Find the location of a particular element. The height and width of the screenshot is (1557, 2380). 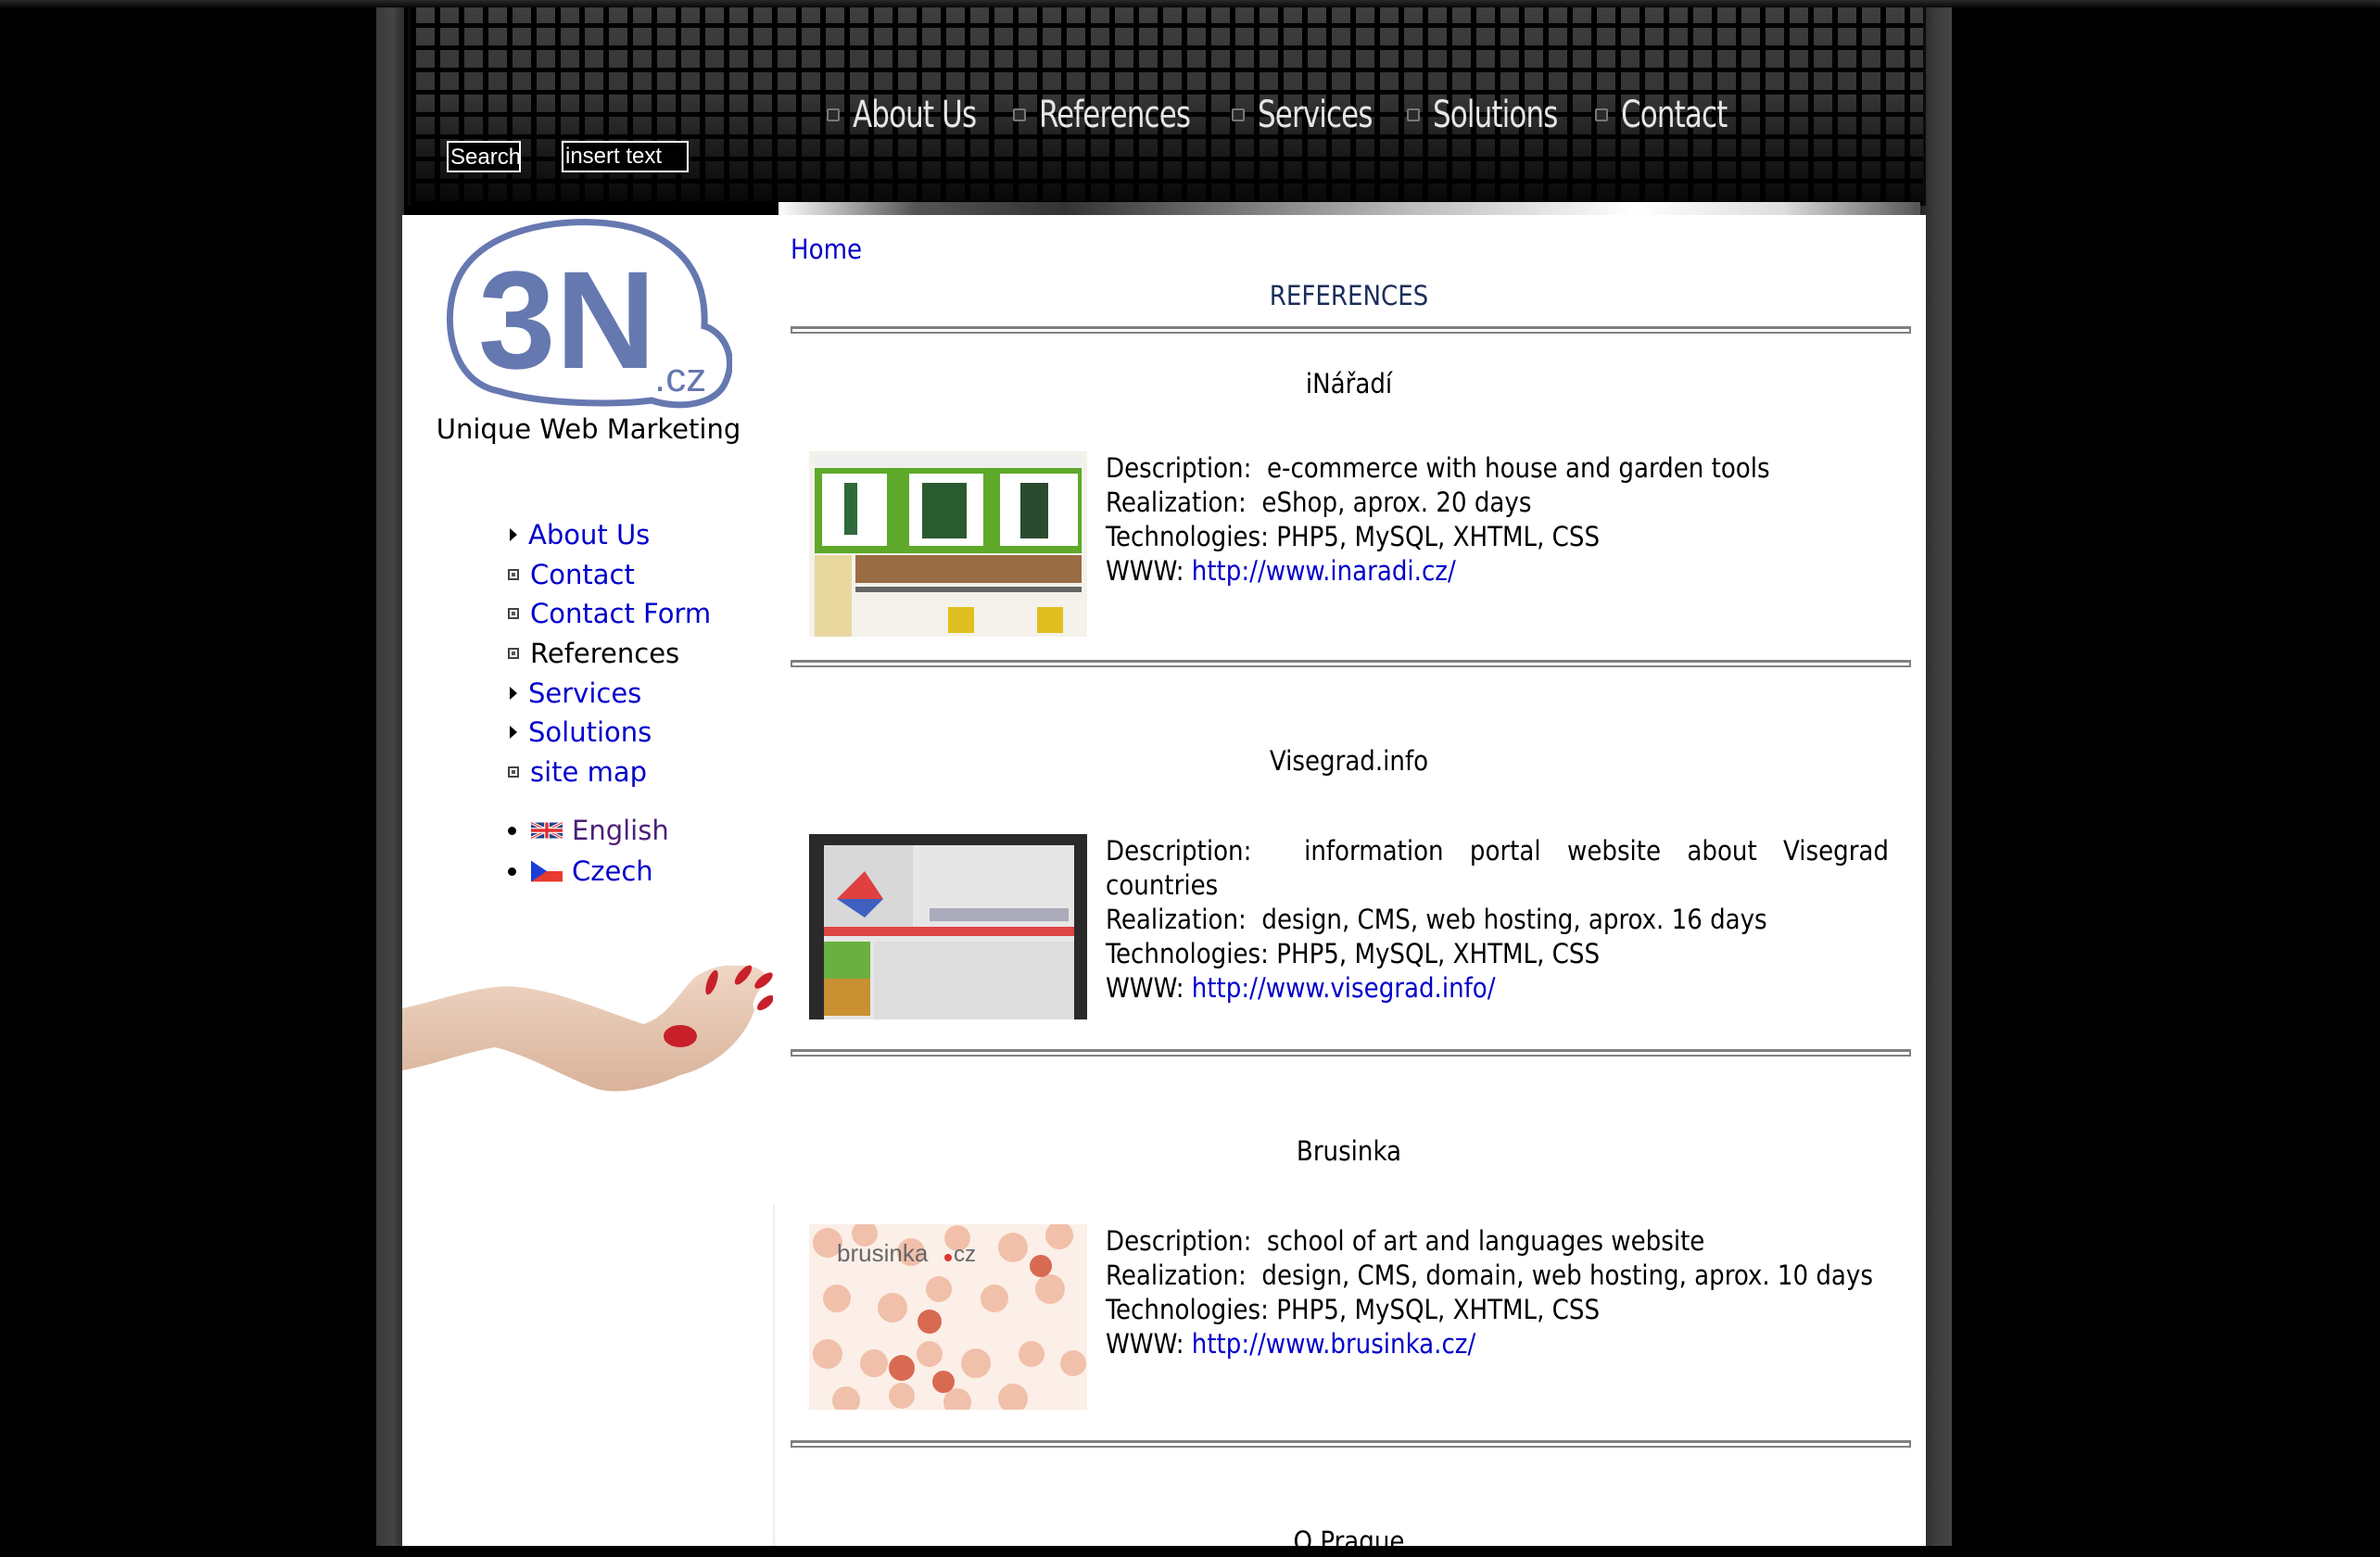

reference-title: O Prague is located at coordinates (1349, 1541).